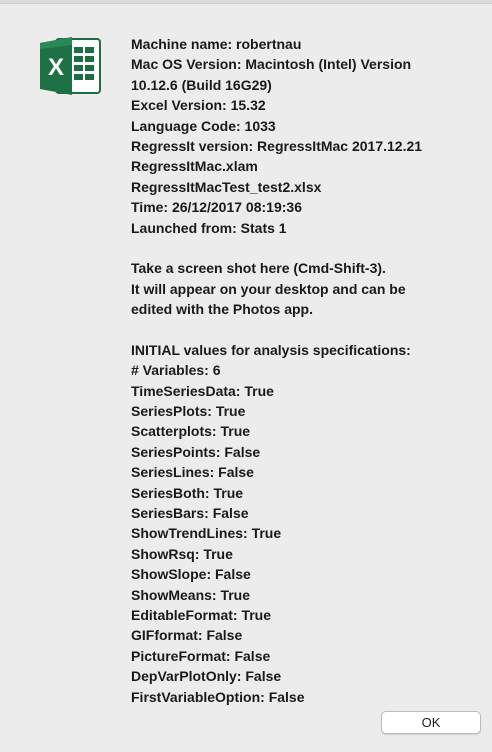 This screenshot has height=752, width=492. I want to click on spec-item: DepVarPlotOnly: False, so click(206, 676).